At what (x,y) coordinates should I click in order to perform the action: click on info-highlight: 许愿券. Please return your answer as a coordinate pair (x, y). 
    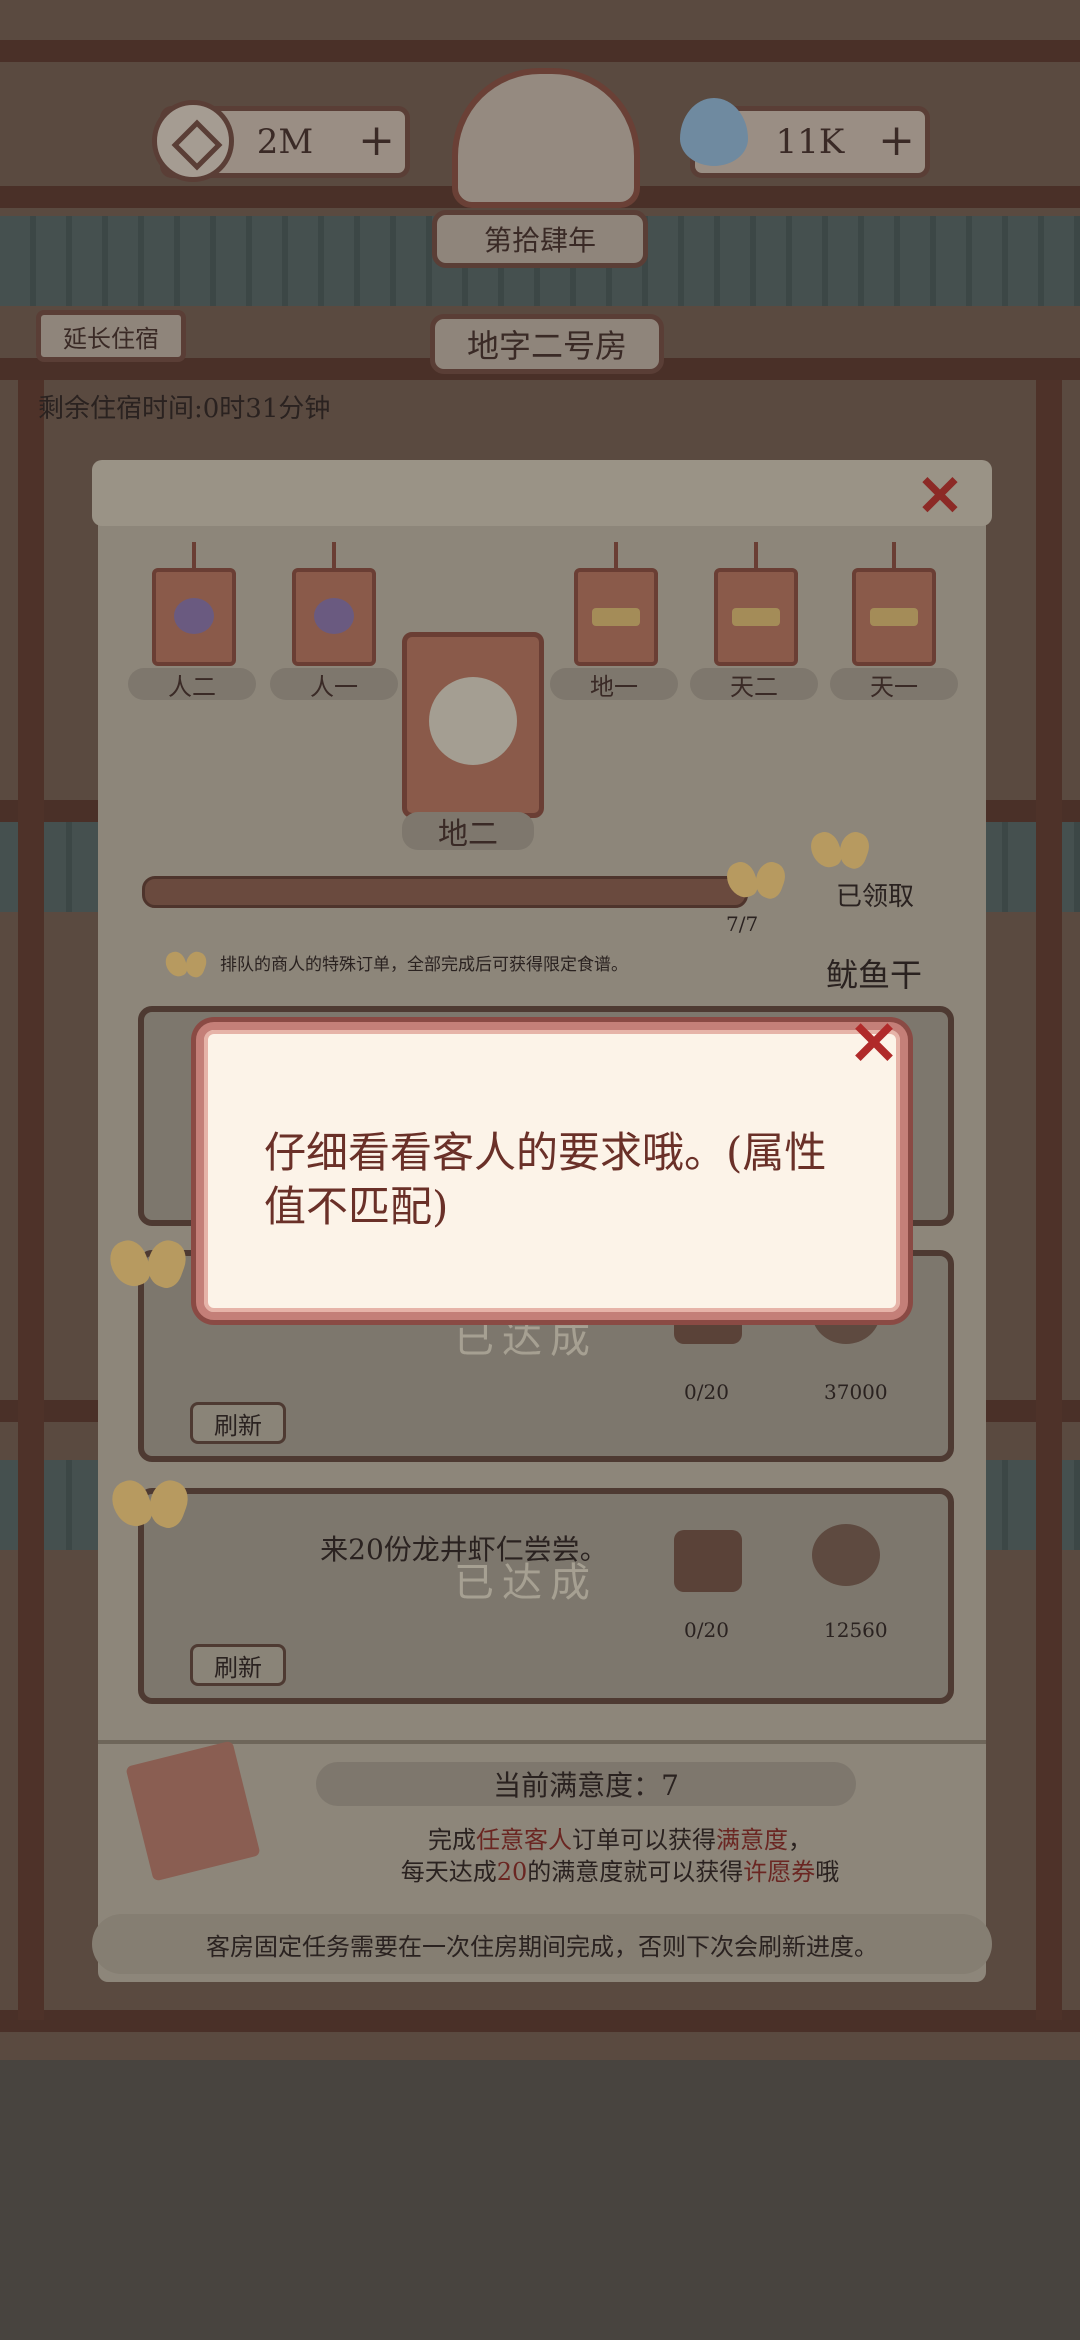
    Looking at the image, I should click on (779, 1872).